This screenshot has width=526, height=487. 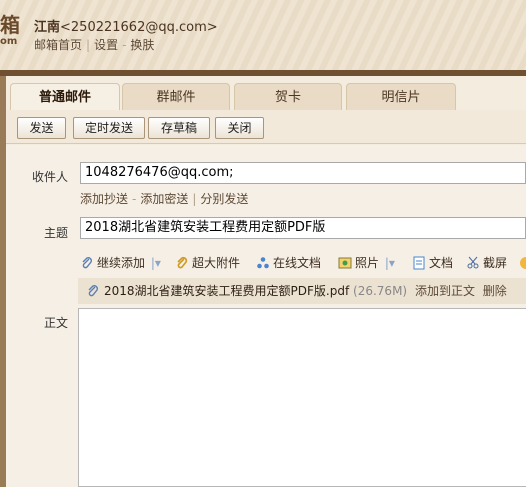 What do you see at coordinates (106, 45) in the screenshot?
I see `settings-link: 设置` at bounding box center [106, 45].